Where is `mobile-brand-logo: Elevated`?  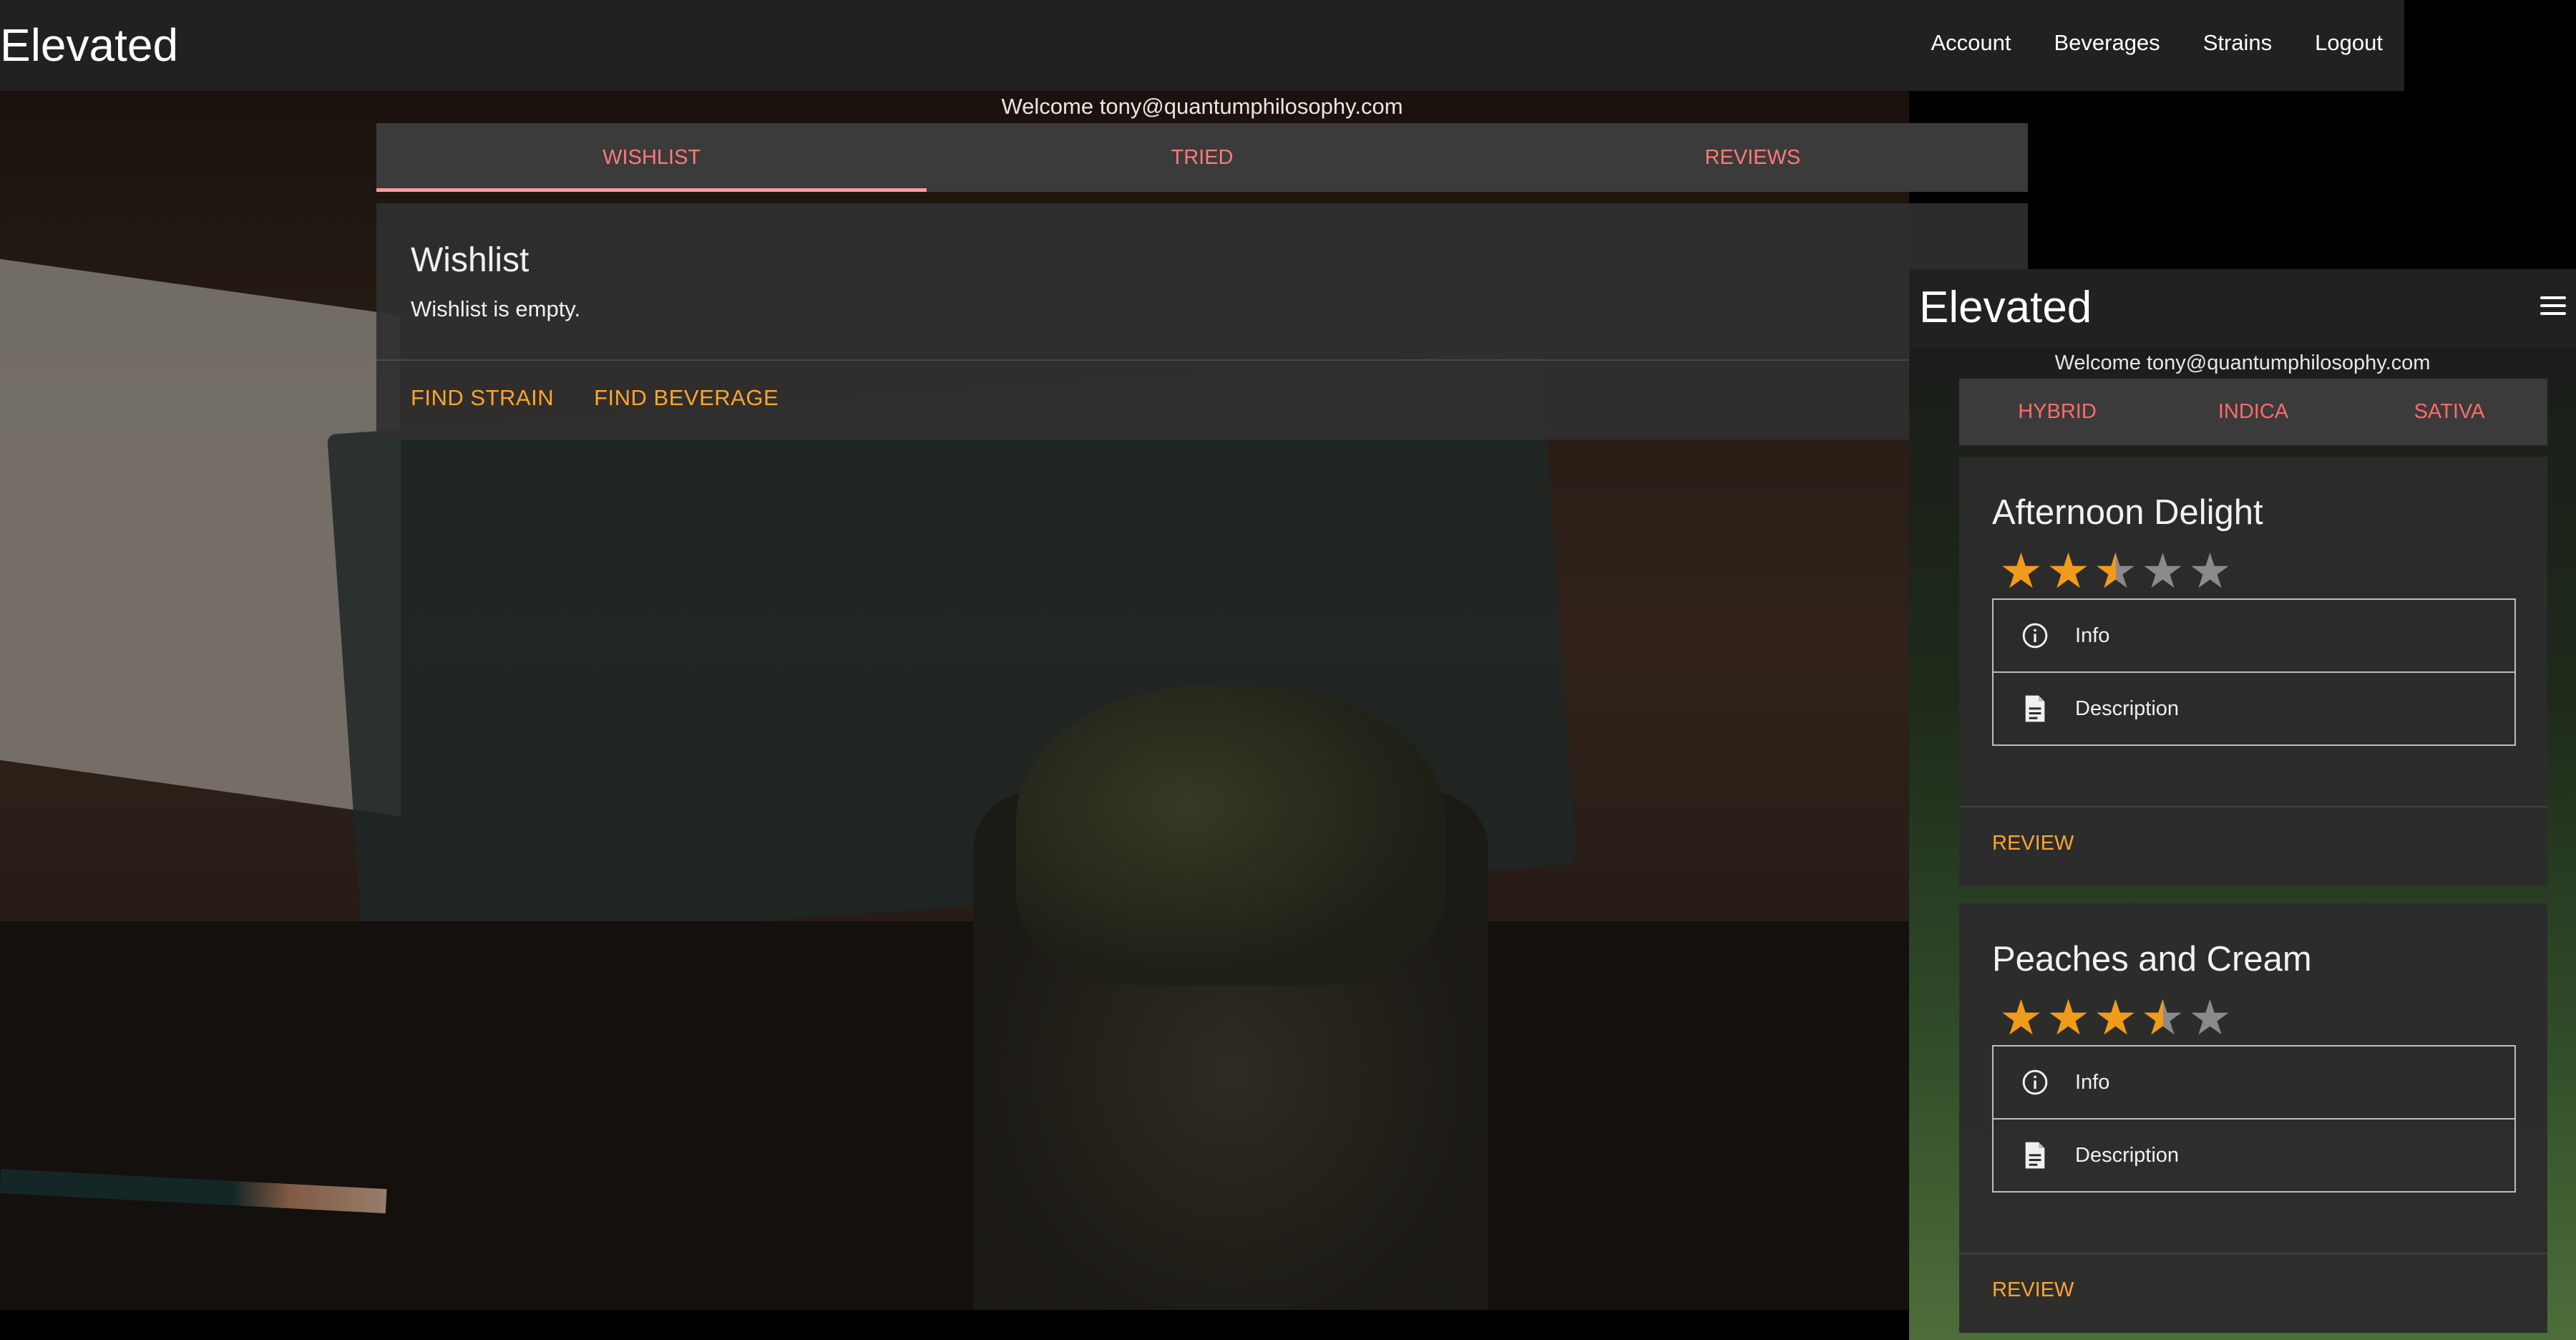
mobile-brand-logo: Elevated is located at coordinates (2005, 307).